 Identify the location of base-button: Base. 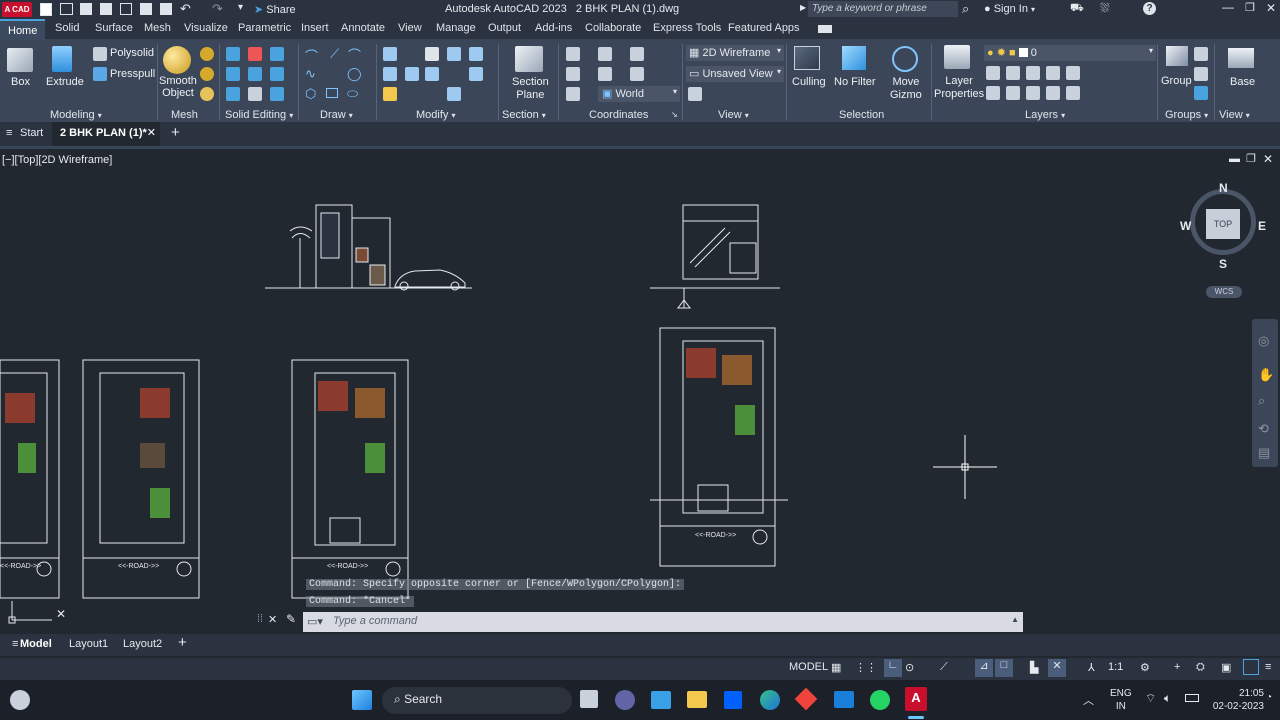
(1242, 82).